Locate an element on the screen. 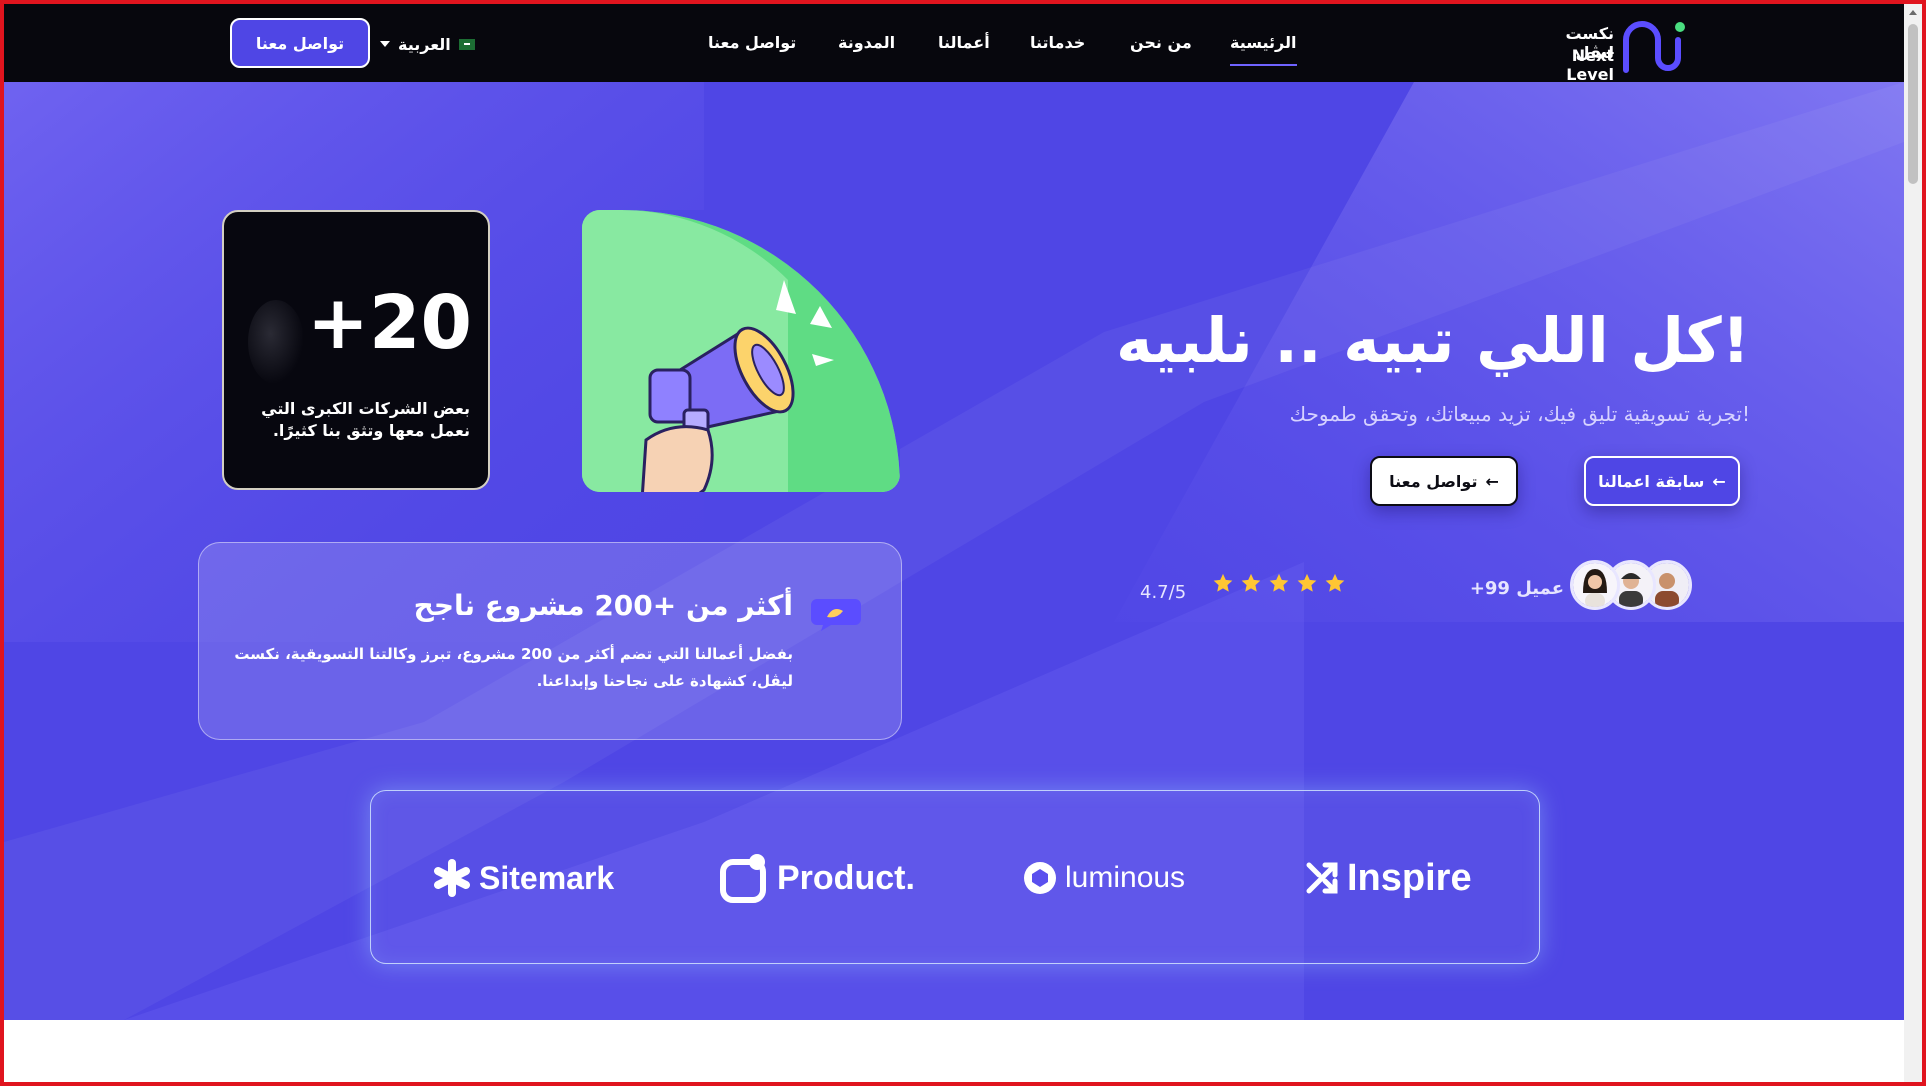 The width and height of the screenshot is (1926, 1086). logo-text-english: Next Level is located at coordinates (1590, 65).